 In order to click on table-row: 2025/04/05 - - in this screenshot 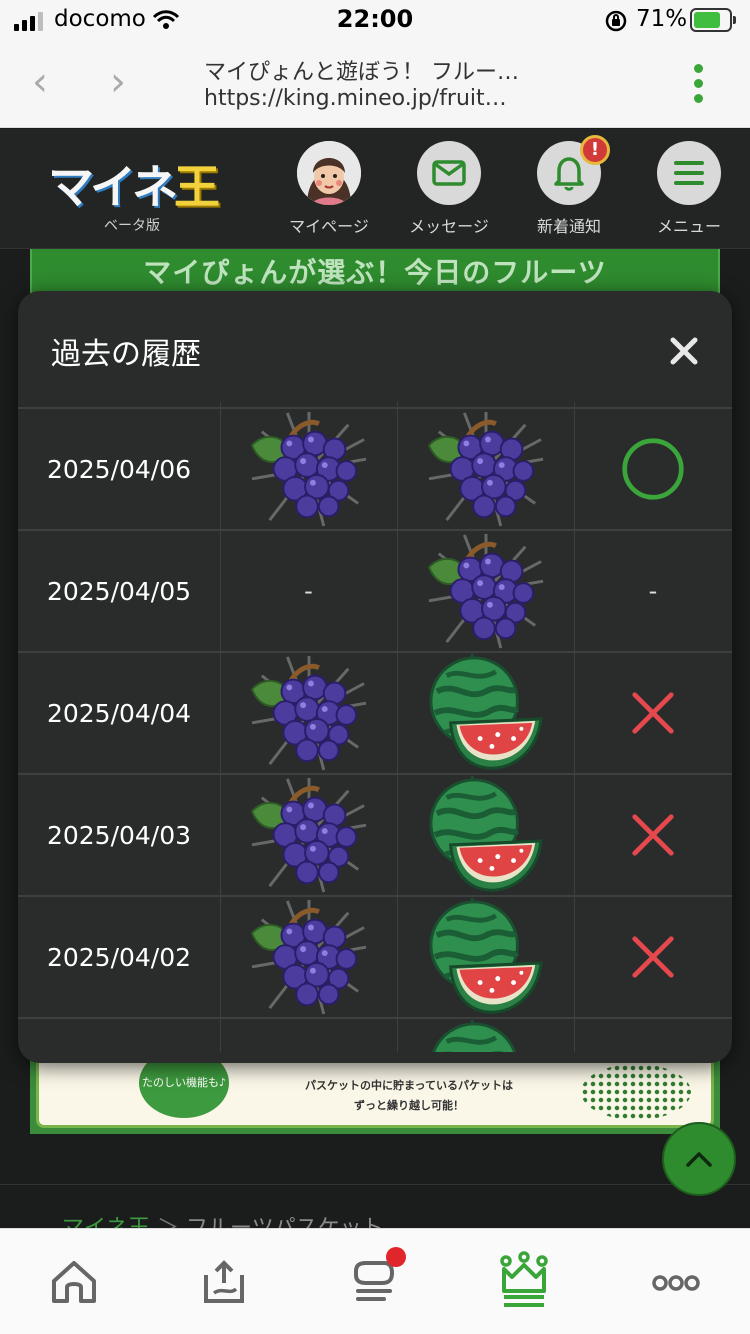, I will do `click(375, 590)`.